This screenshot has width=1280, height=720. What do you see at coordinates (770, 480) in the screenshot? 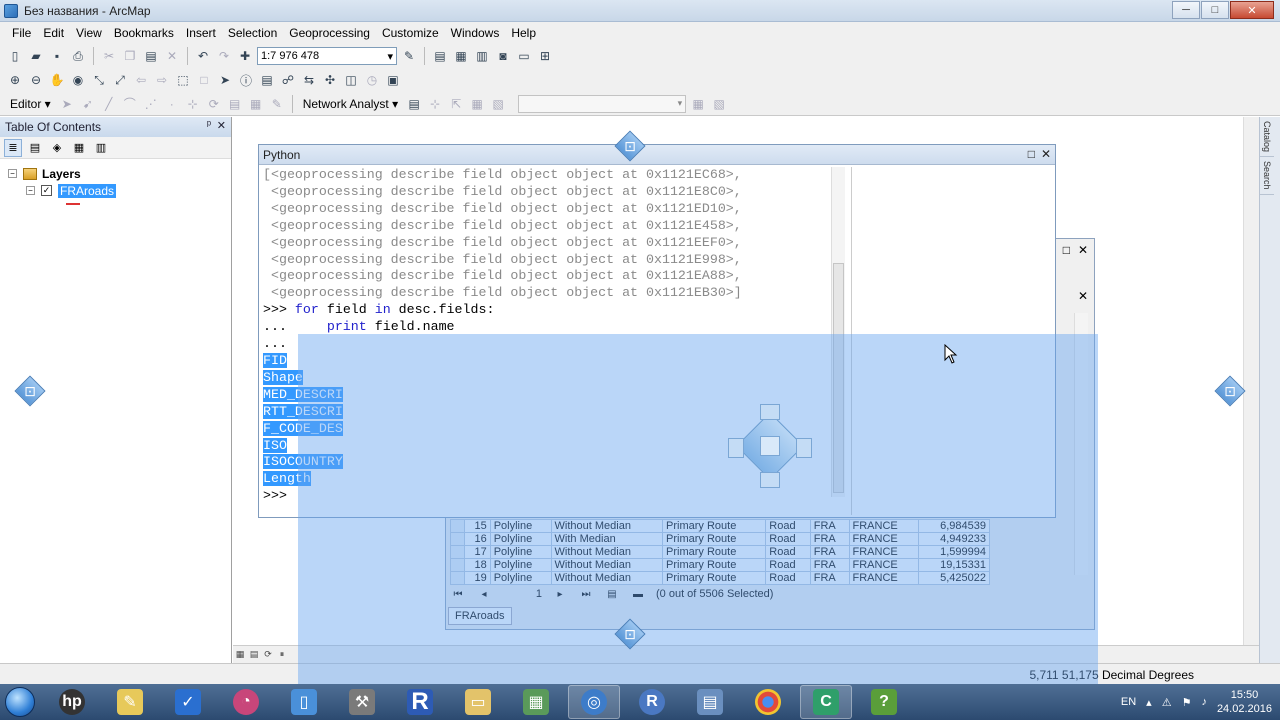
I see `compass-bottom-target` at bounding box center [770, 480].